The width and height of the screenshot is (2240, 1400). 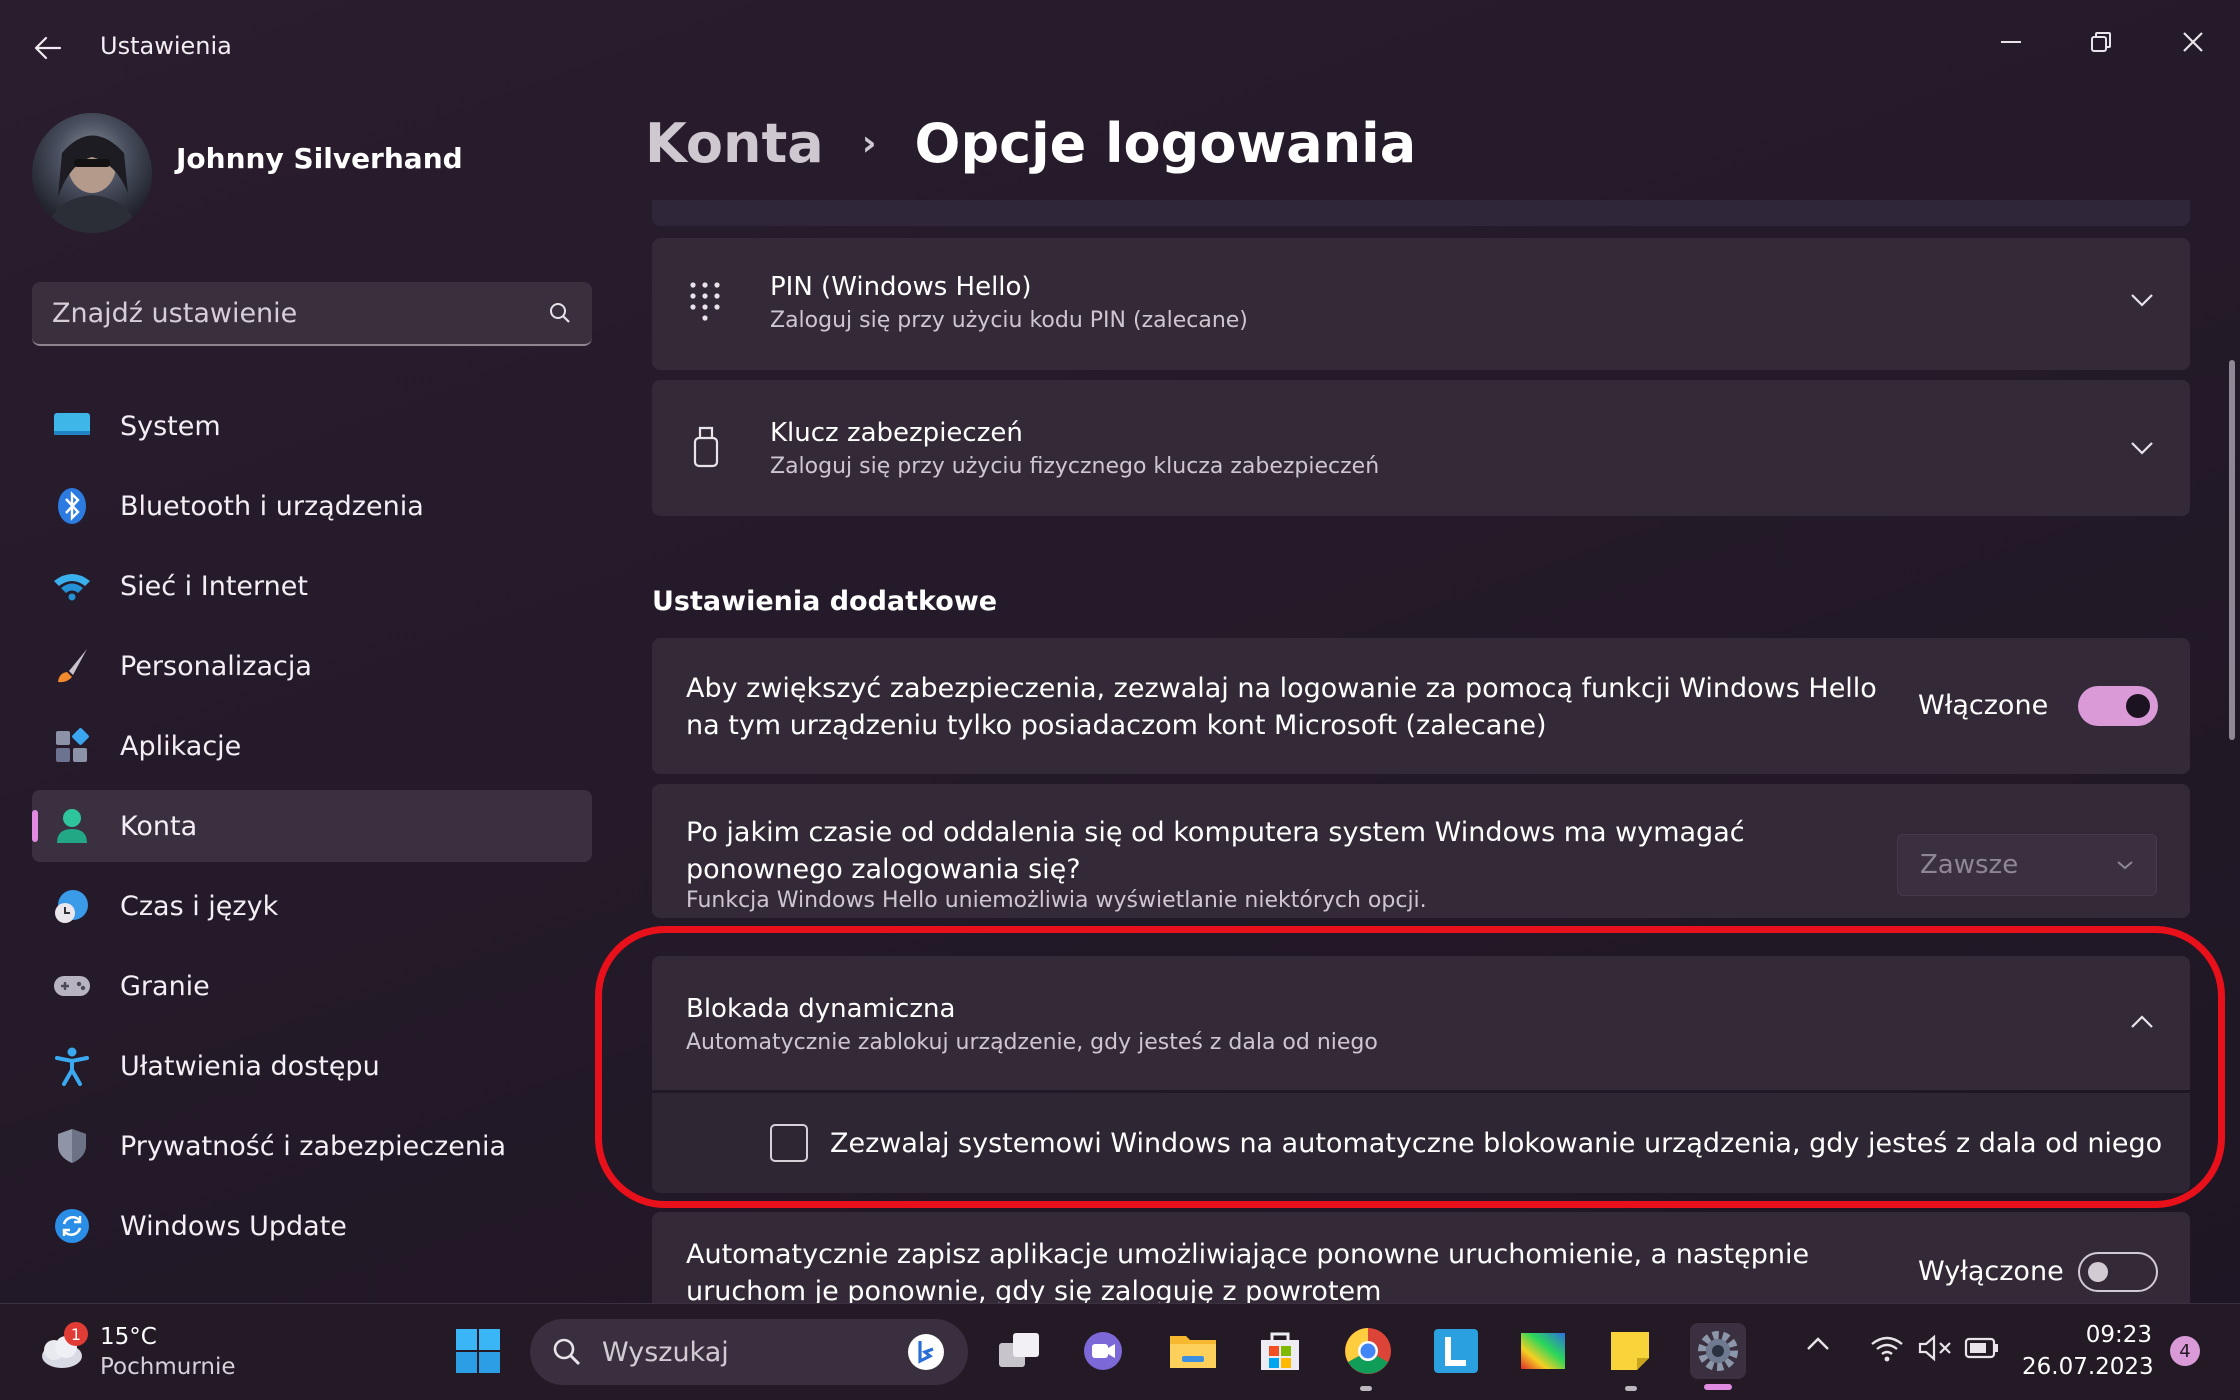 What do you see at coordinates (181, 746) in the screenshot?
I see `sidebar-item-label: Aplikacje` at bounding box center [181, 746].